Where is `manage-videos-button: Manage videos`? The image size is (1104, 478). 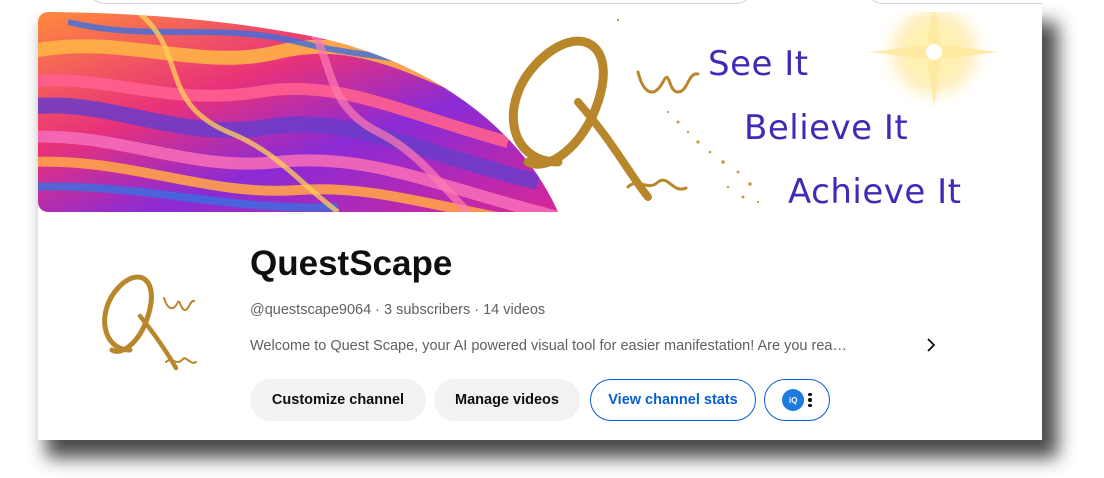 manage-videos-button: Manage videos is located at coordinates (507, 400).